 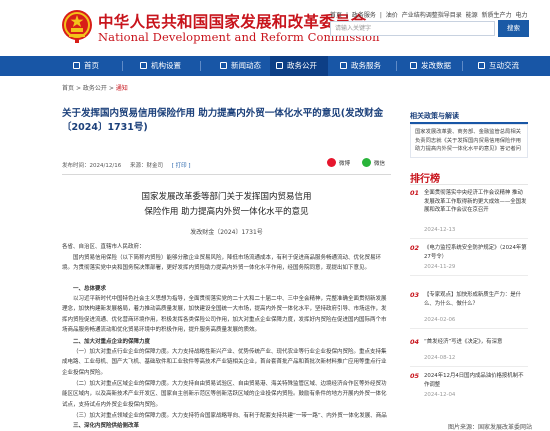 What do you see at coordinates (166, 65) in the screenshot?
I see `nav-item-label: 机构设置` at bounding box center [166, 65].